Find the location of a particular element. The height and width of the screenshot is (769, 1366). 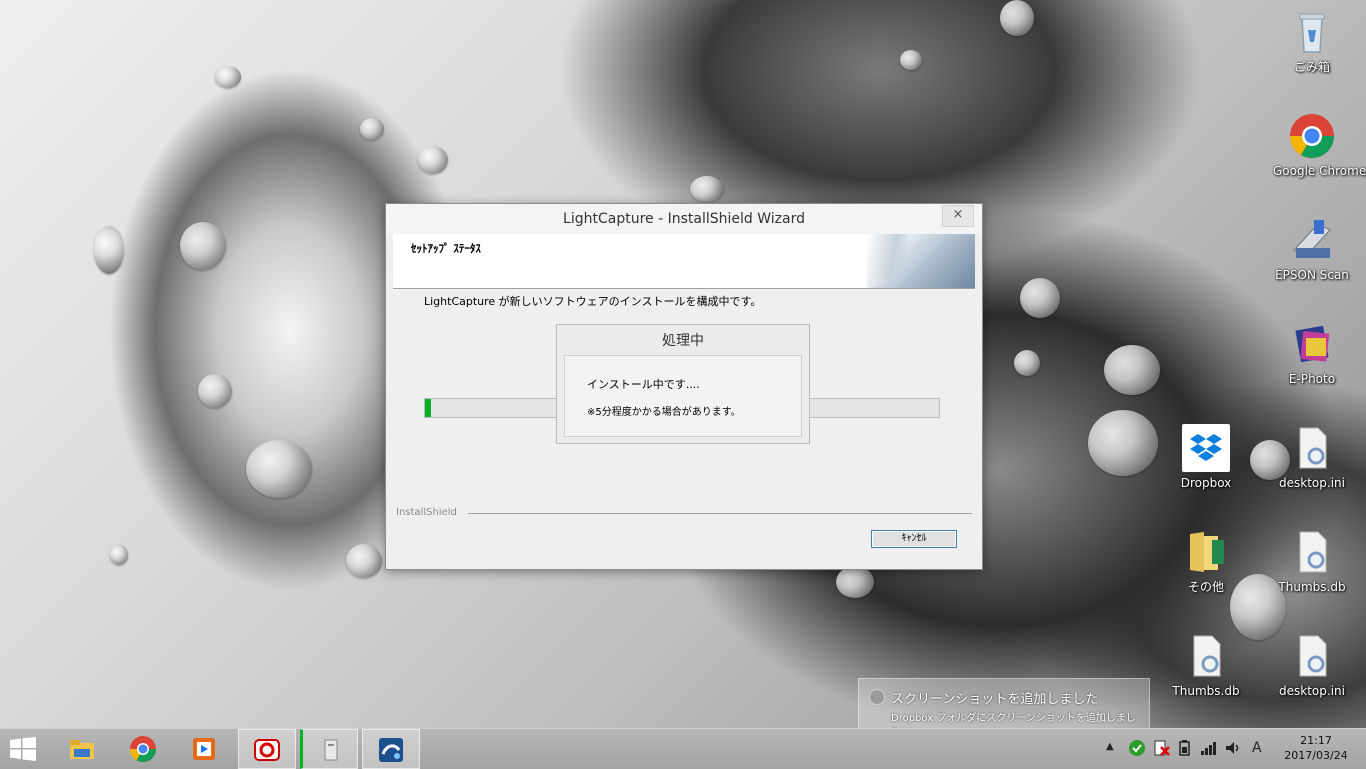

popup-title: 処理中 is located at coordinates (683, 341).